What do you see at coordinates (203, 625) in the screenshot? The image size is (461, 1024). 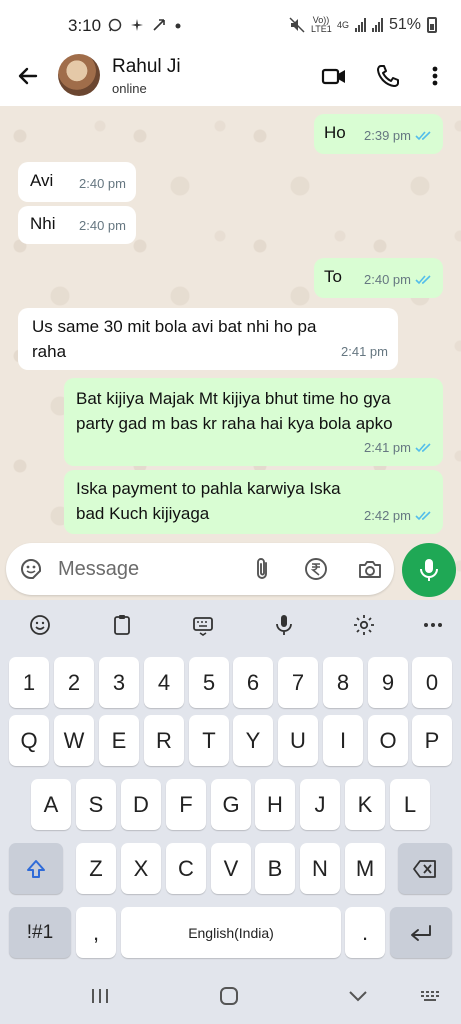 I see `keyboard-layout-icon` at bounding box center [203, 625].